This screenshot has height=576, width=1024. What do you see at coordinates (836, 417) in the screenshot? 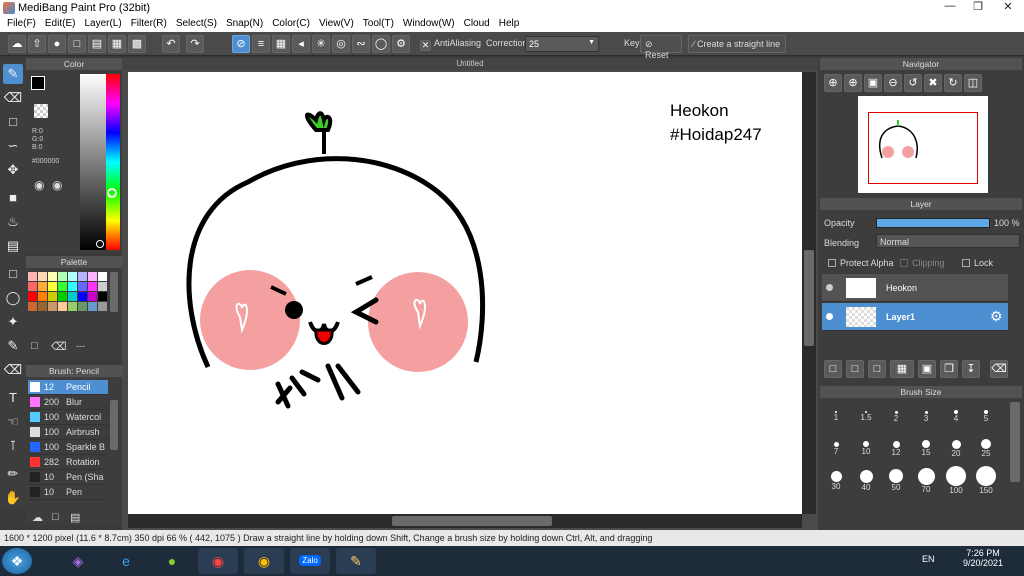
I see `brush-size-option: 1` at bounding box center [836, 417].